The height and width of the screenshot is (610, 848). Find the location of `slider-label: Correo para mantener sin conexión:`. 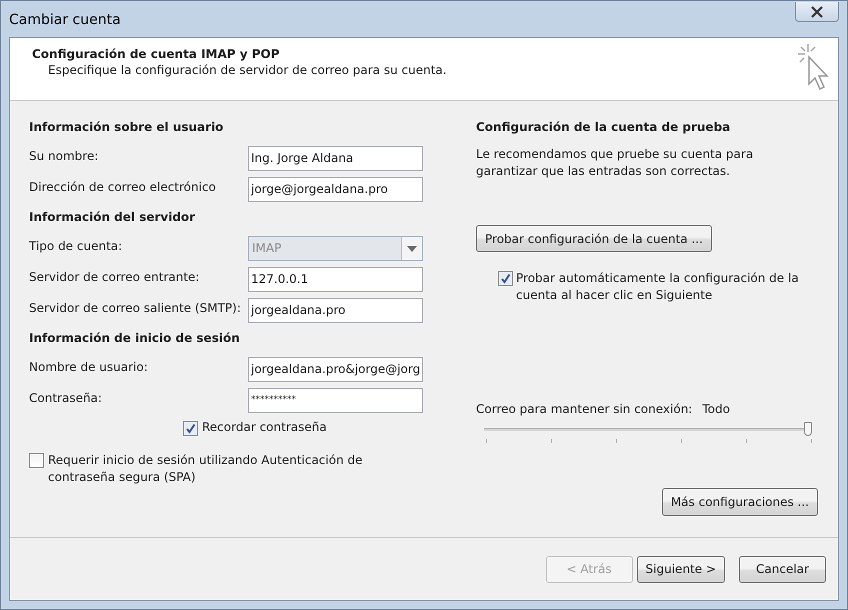

slider-label: Correo para mantener sin conexión: is located at coordinates (584, 409).